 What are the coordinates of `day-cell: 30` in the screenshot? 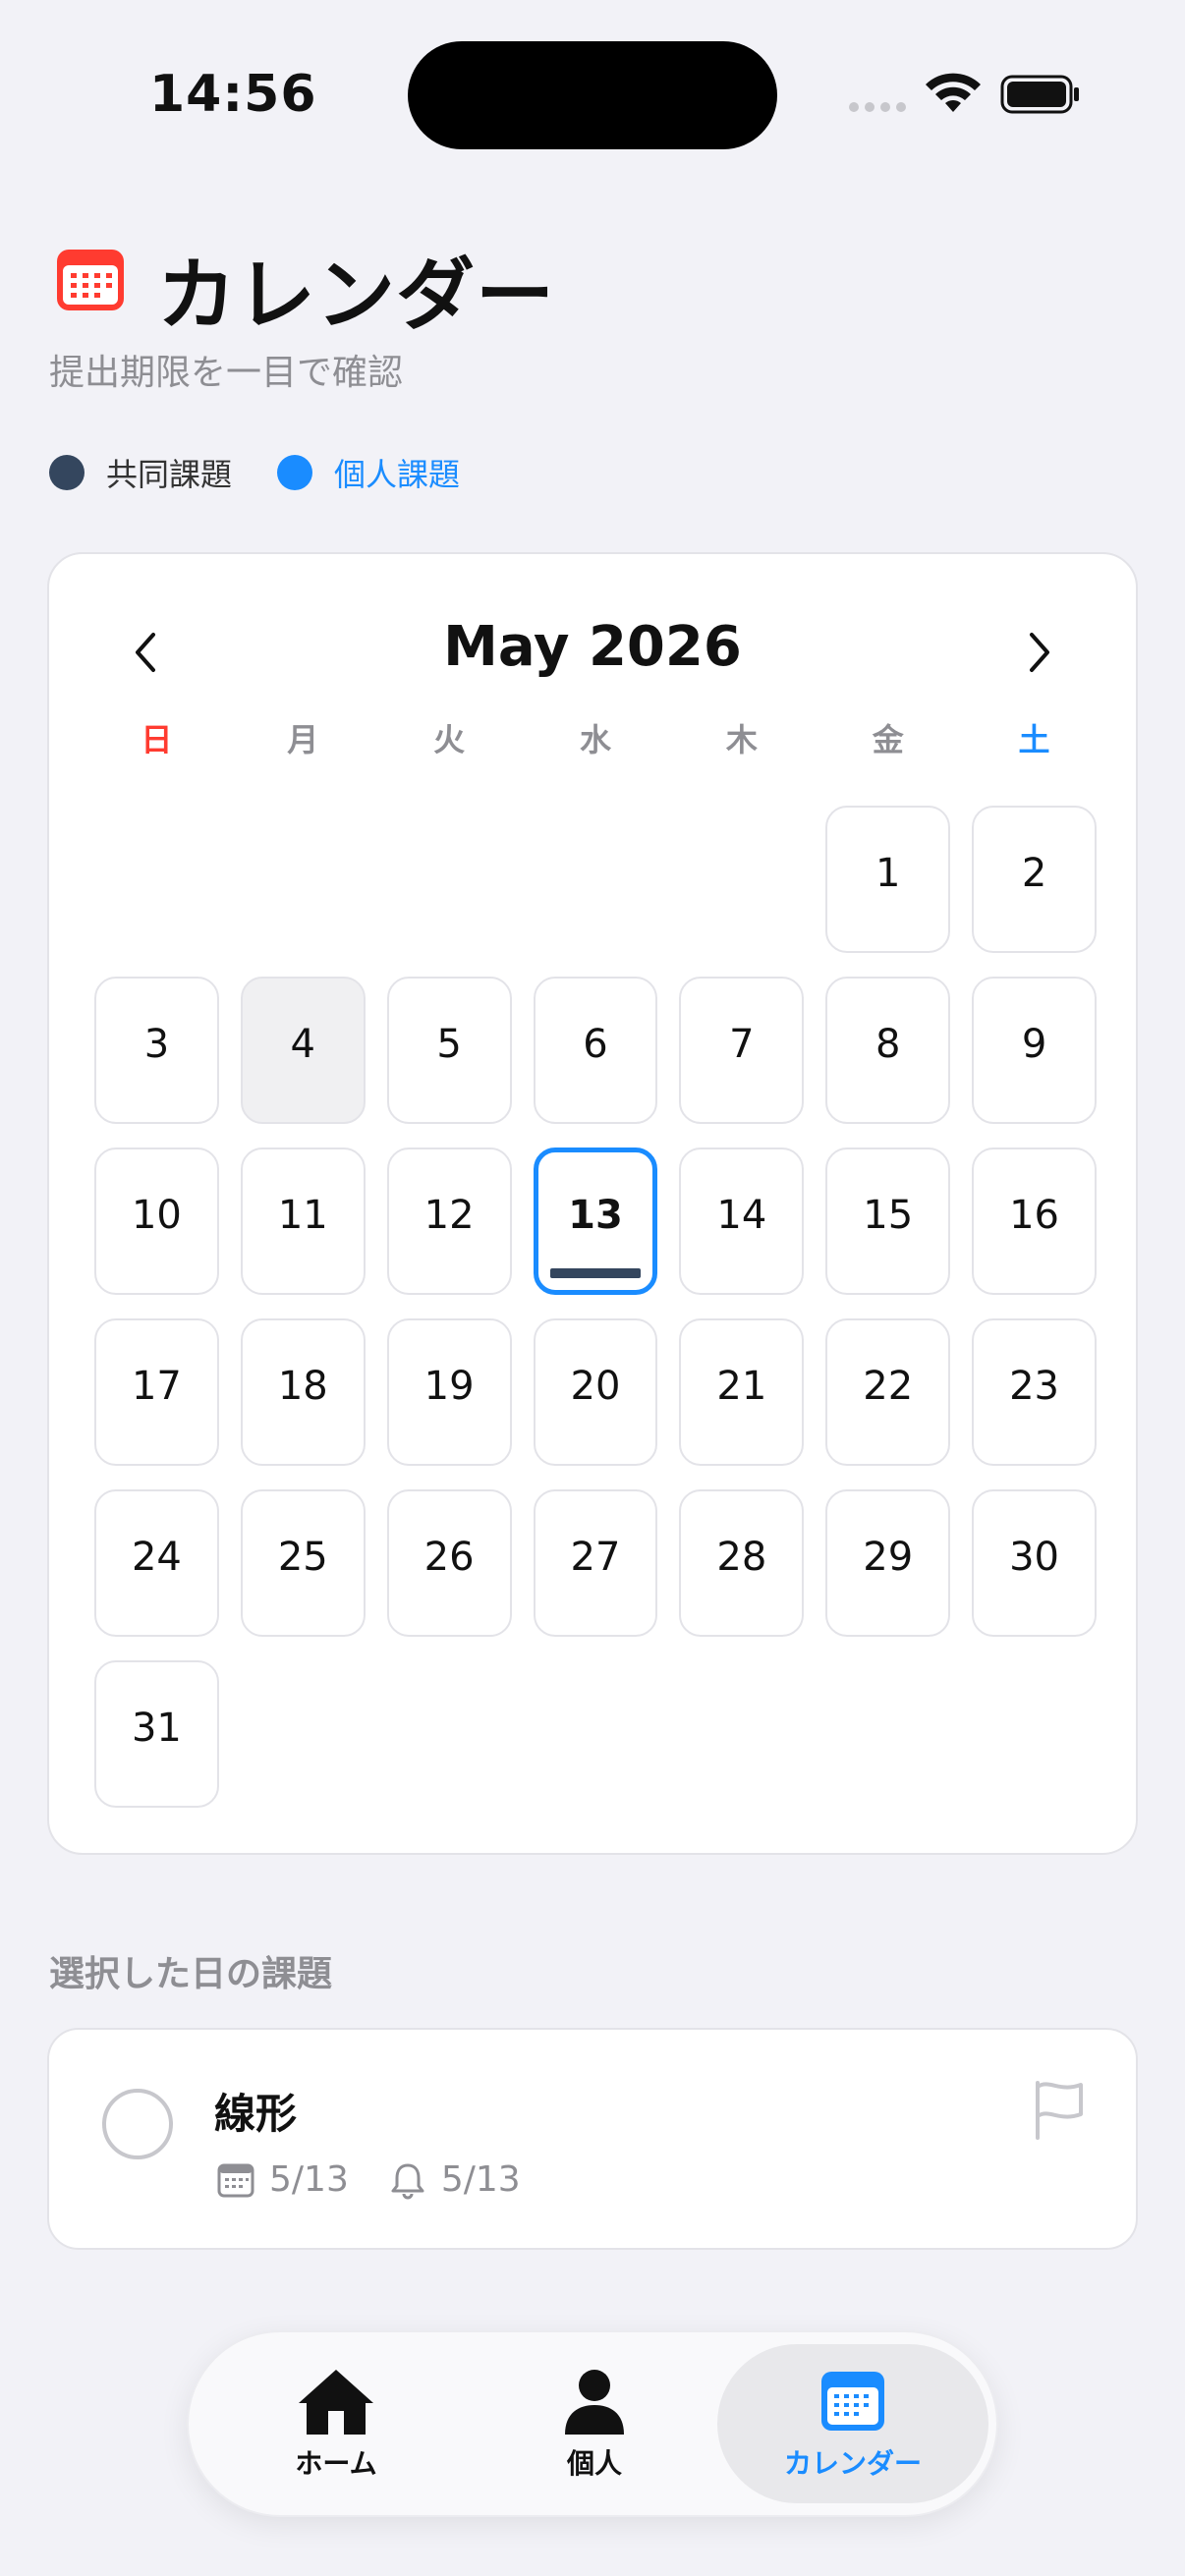 It's located at (1034, 1563).